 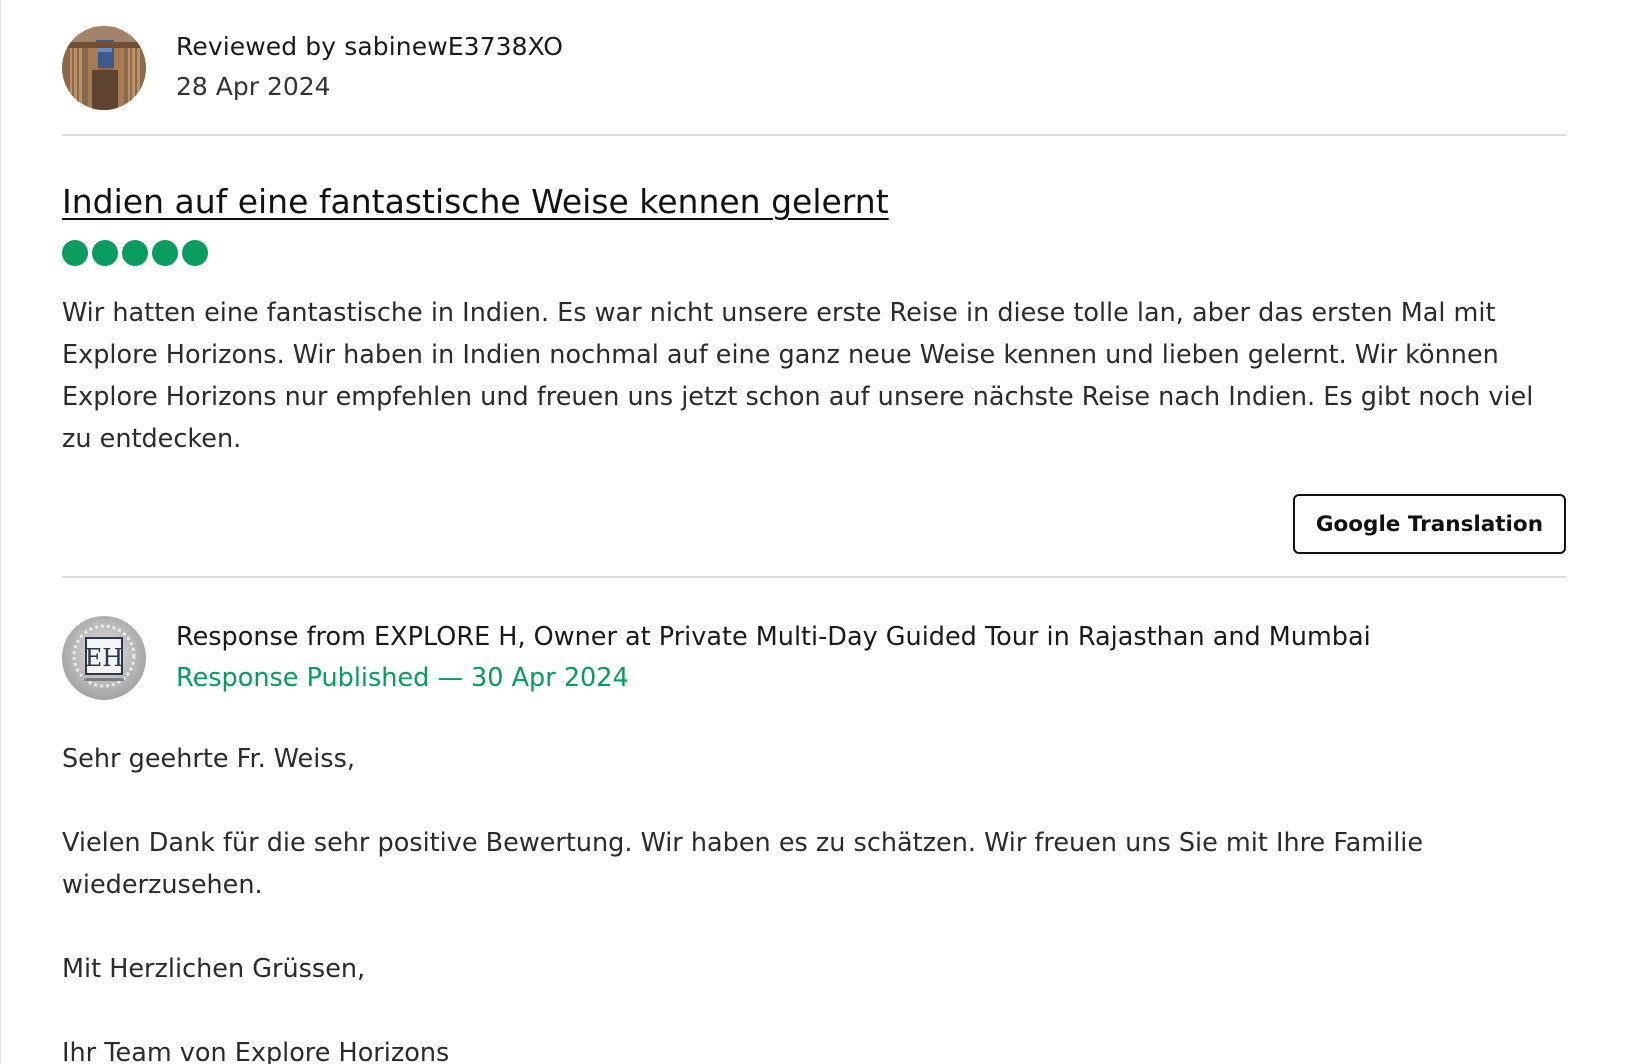 I want to click on response-paragraph: Ihr Team von Explore Horizons, so click(x=256, y=1051).